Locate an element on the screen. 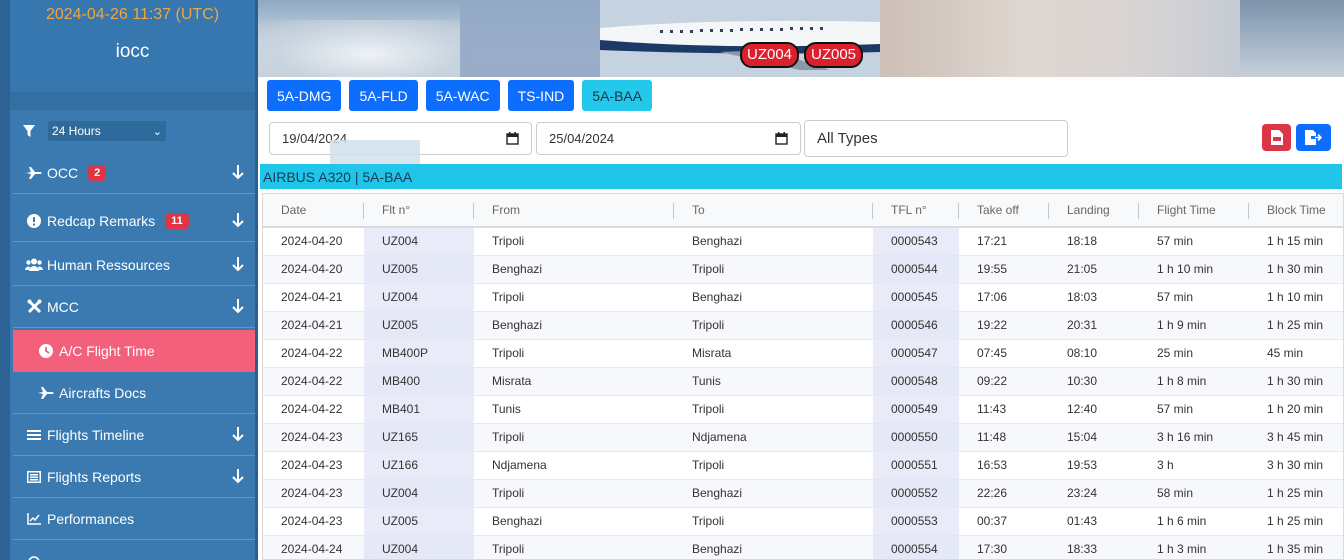  sidebar-item-occ: OCC 2 is located at coordinates (134, 173).